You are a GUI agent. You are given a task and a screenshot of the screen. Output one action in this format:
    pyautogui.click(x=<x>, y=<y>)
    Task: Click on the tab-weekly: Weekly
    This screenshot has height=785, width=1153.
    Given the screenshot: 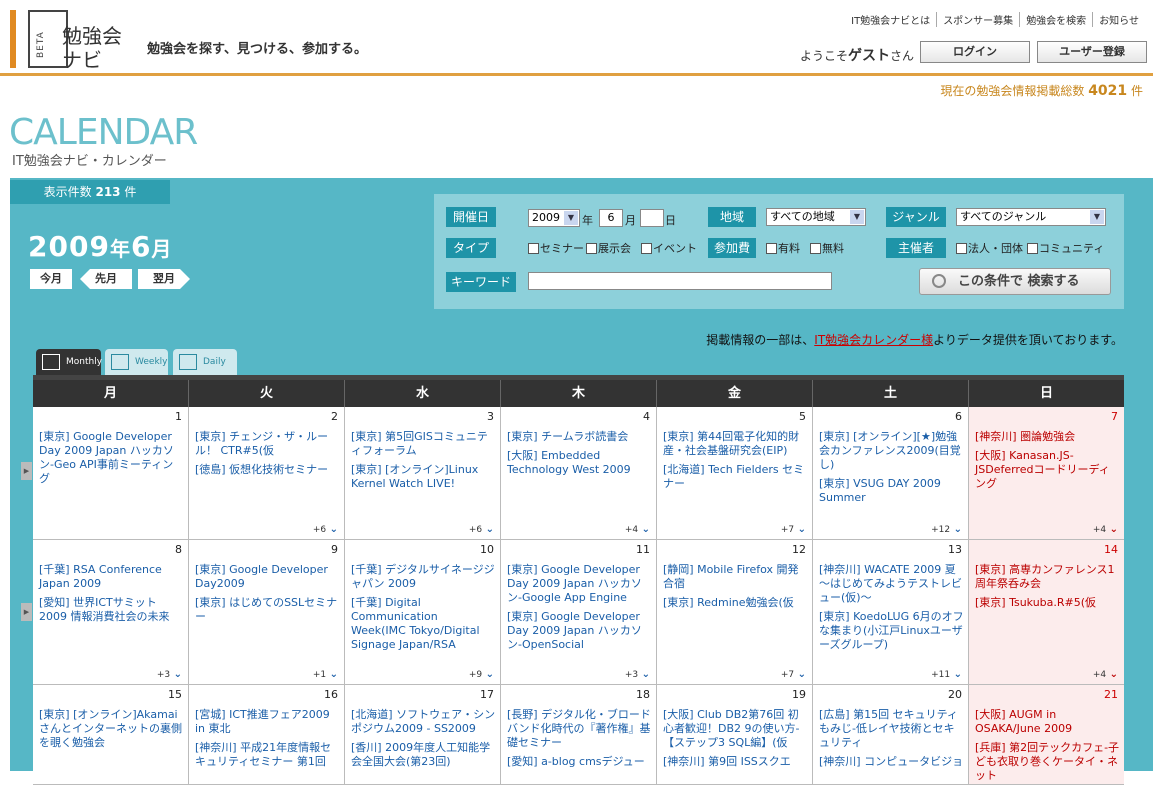 What is the action you would take?
    pyautogui.click(x=136, y=362)
    